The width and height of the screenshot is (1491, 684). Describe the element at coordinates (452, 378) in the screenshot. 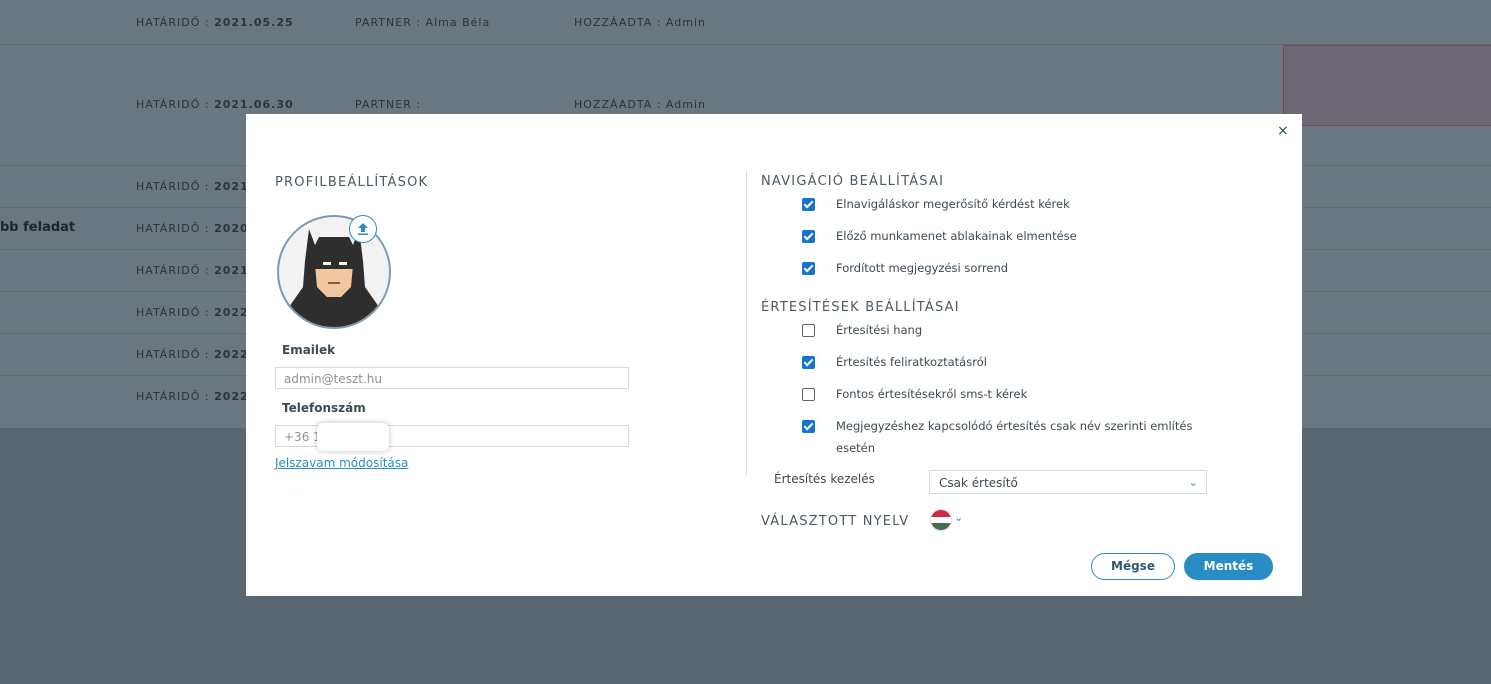

I see `email-field: admin@teszt.hu` at that location.